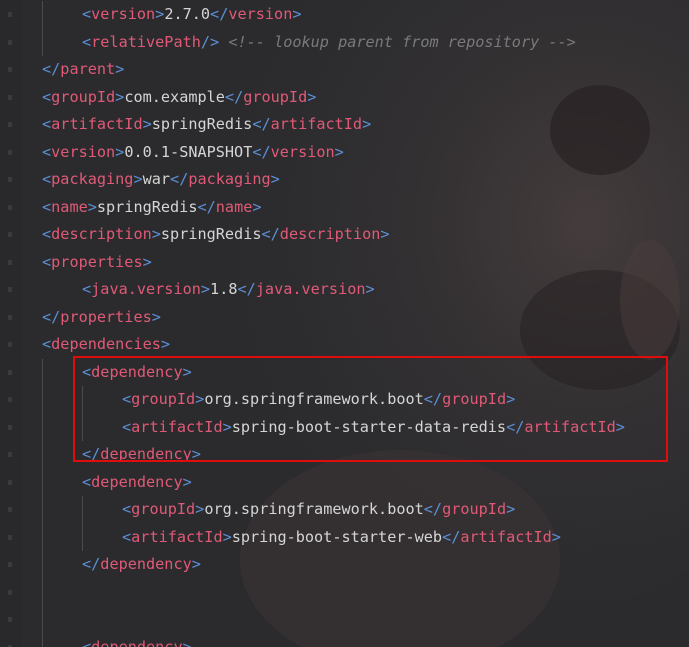  What do you see at coordinates (224, 289) in the screenshot?
I see `tag-text: 1.8` at bounding box center [224, 289].